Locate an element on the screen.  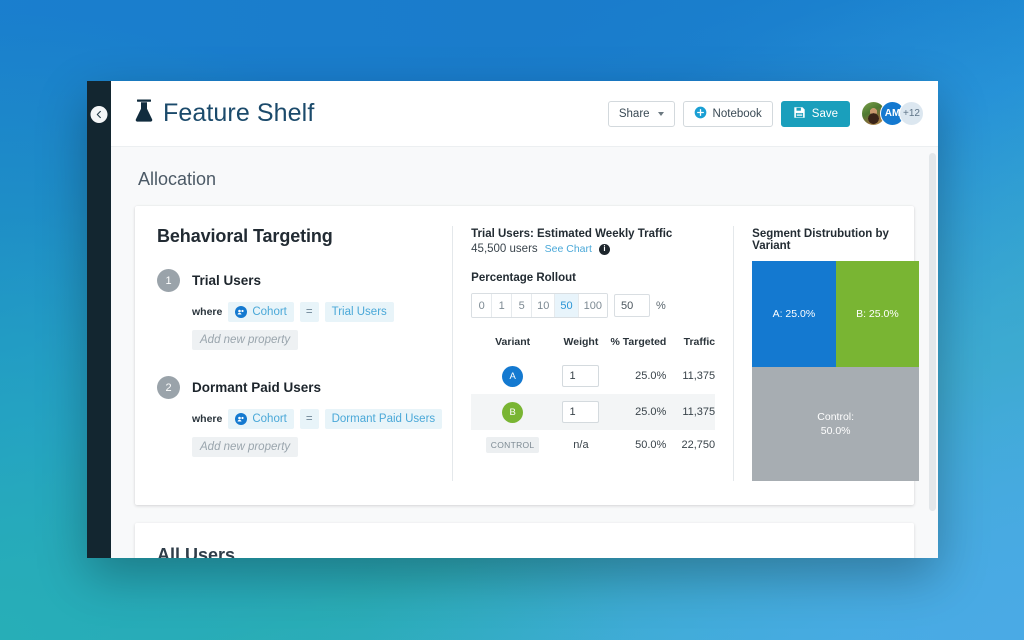
column-header-weight: Weight is located at coordinates (581, 342).